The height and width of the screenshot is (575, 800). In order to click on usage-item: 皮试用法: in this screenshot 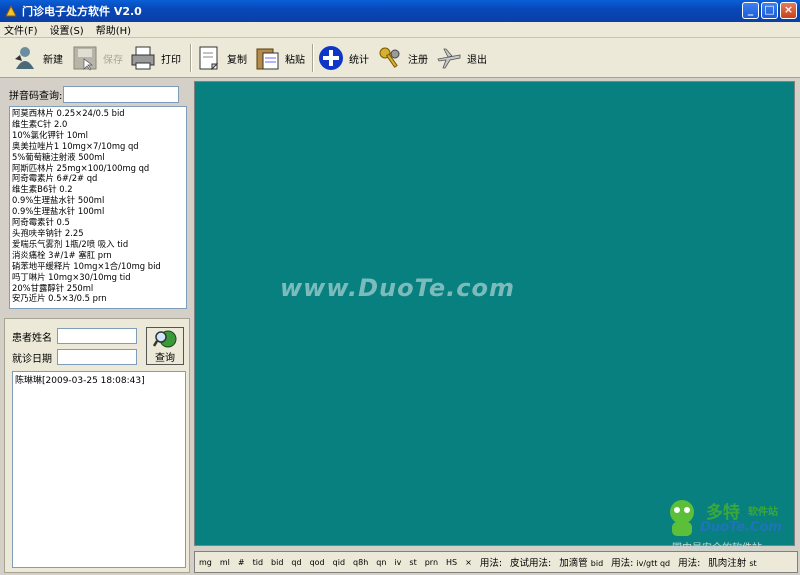, I will do `click(530, 562)`.